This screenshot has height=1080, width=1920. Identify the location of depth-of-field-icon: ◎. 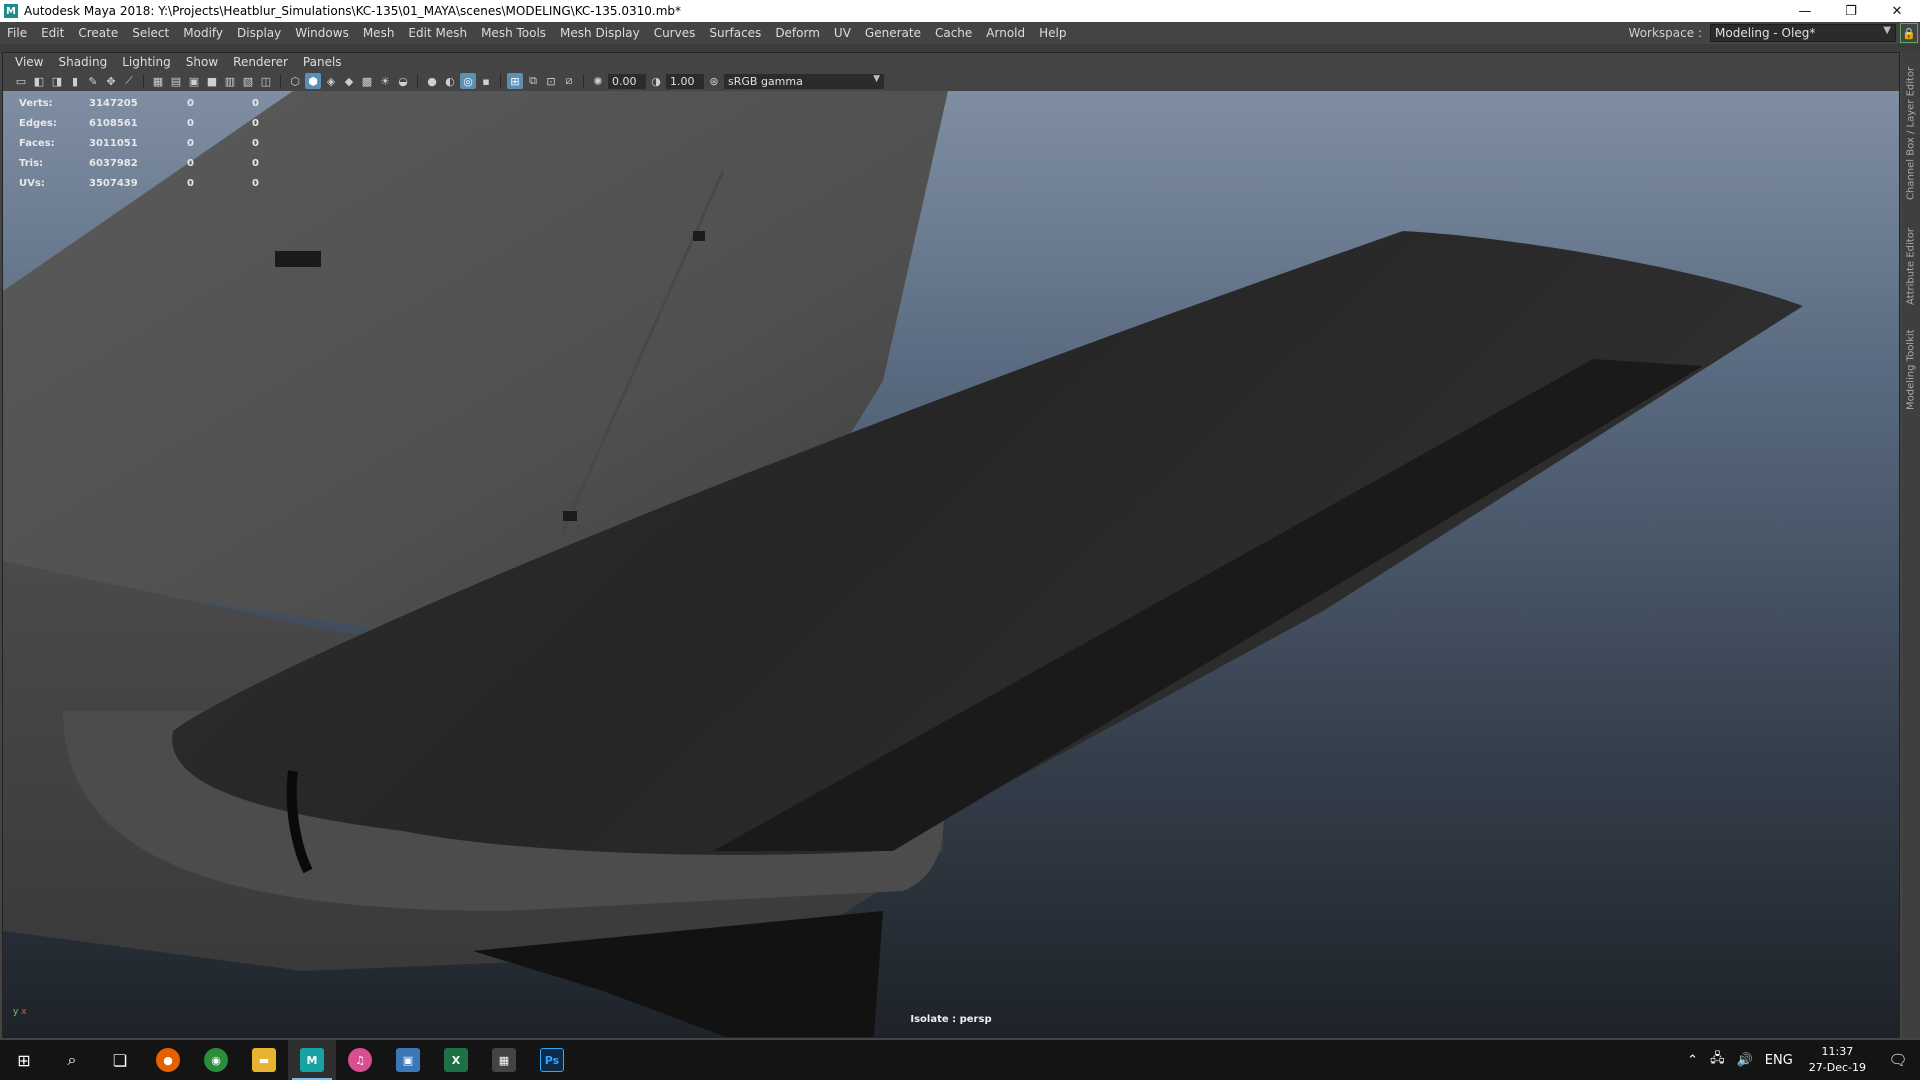
(468, 81).